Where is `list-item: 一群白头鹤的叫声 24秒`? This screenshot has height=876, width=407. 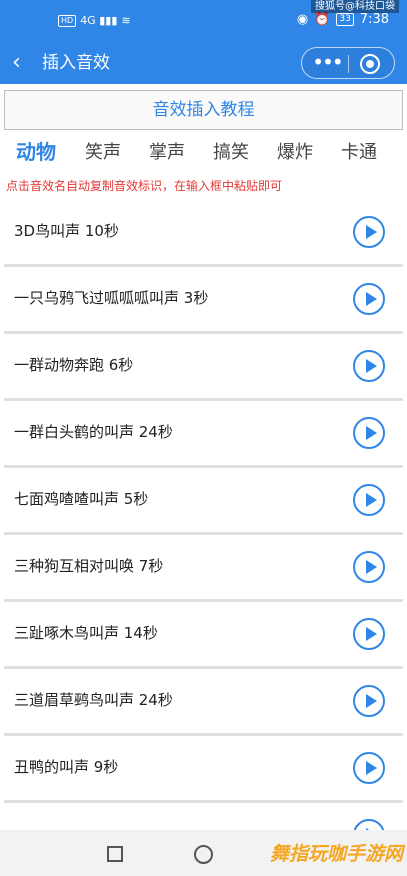
list-item: 一群白头鹤的叫声 24秒 is located at coordinates (203, 434).